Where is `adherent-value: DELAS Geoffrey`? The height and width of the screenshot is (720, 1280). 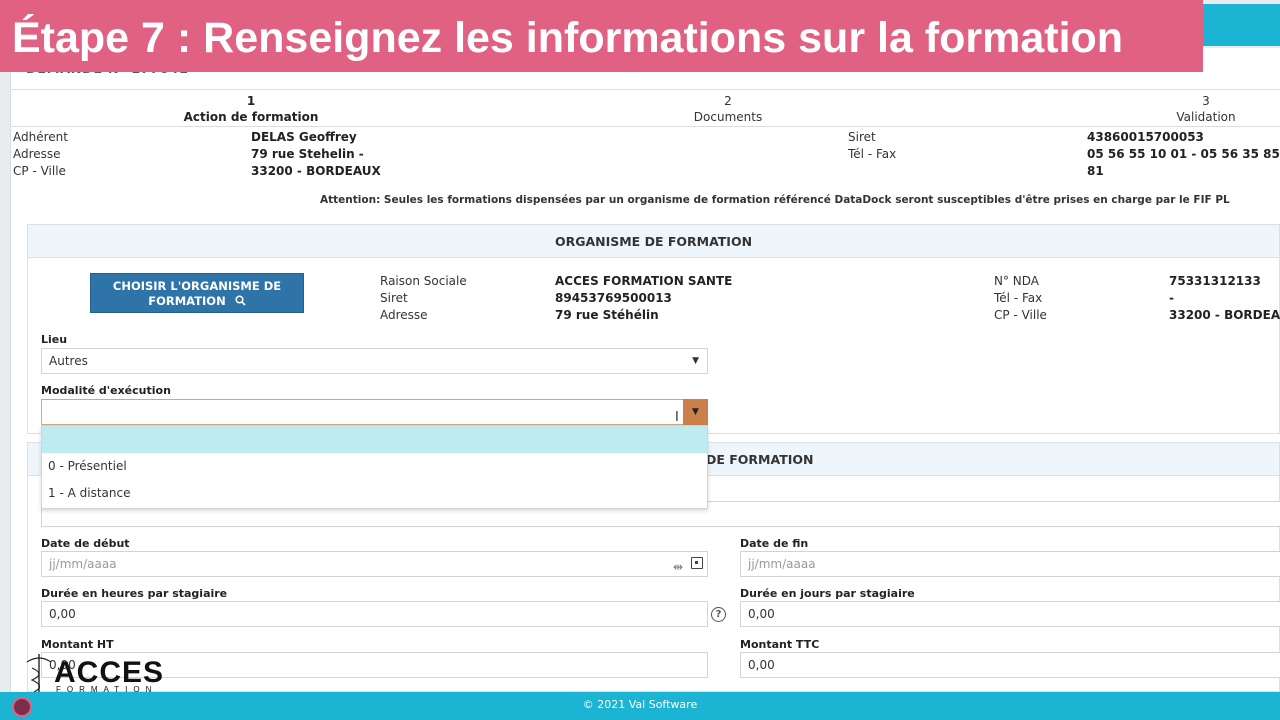
adherent-value: DELAS Geoffrey is located at coordinates (304, 137).